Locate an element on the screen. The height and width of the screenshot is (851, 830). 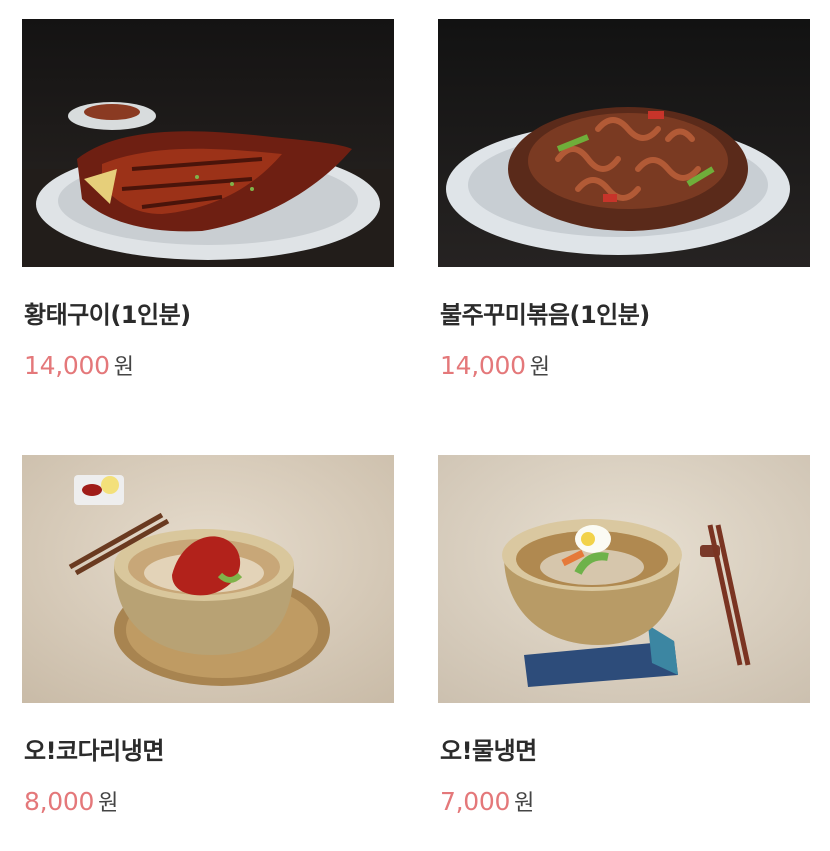
menu-item-price-row: 8,000 원 is located at coordinates (71, 801).